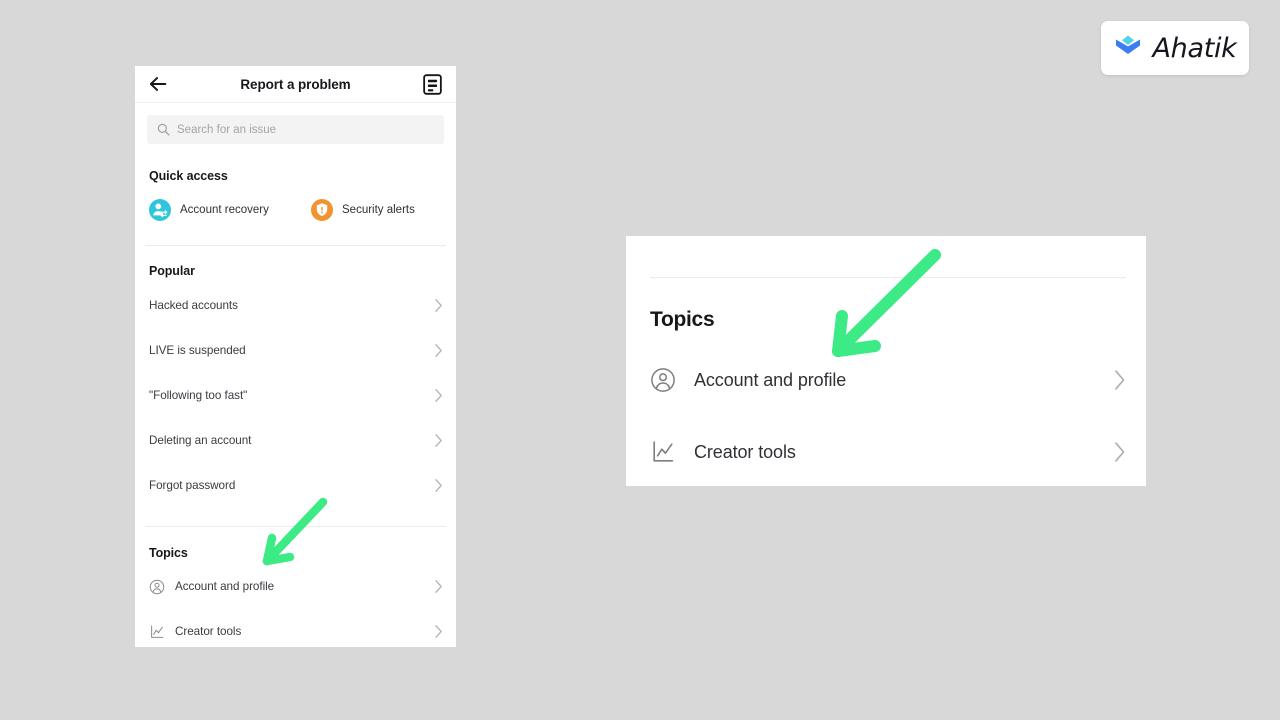 This screenshot has width=1280, height=720. Describe the element at coordinates (295, 586) in the screenshot. I see `list-item-account-and-profile: Account and profile` at that location.